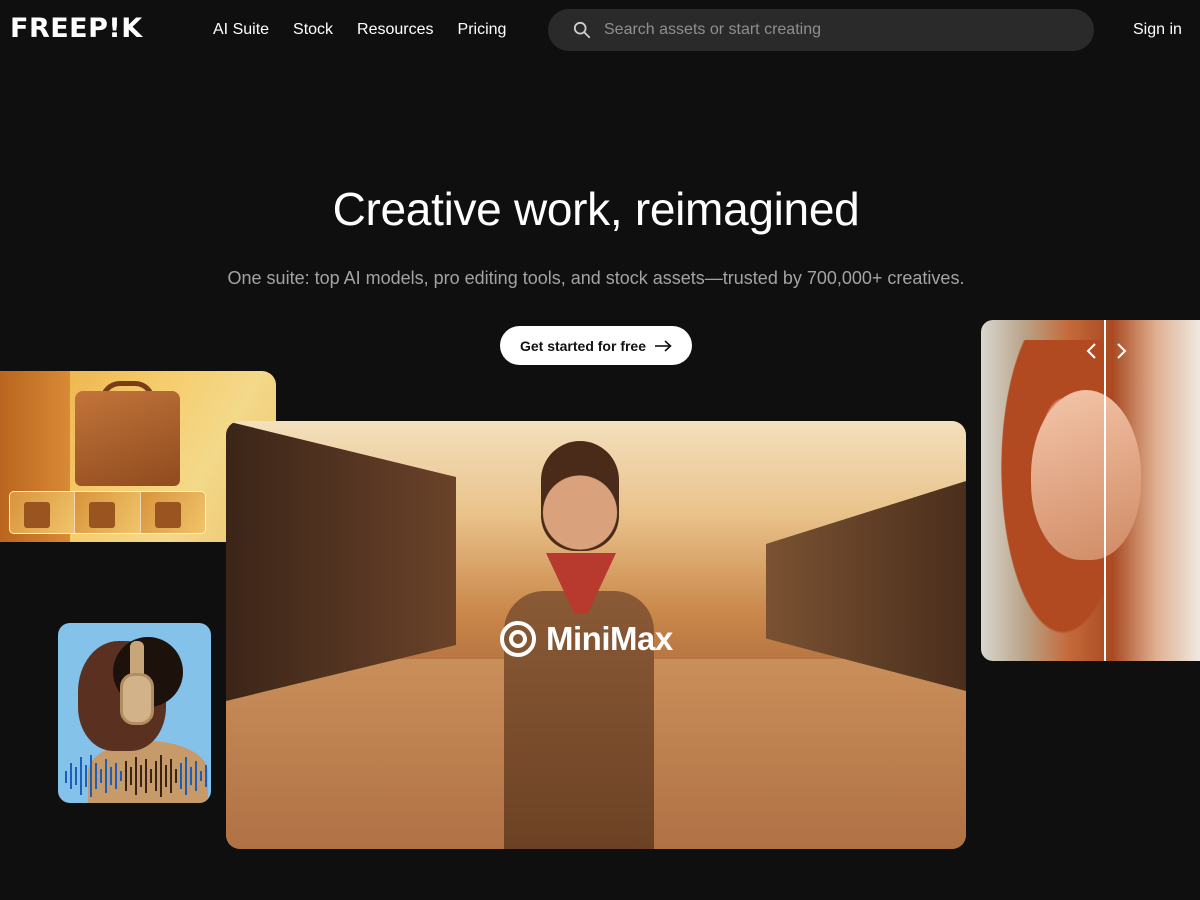  What do you see at coordinates (582, 30) in the screenshot?
I see `search-icon` at bounding box center [582, 30].